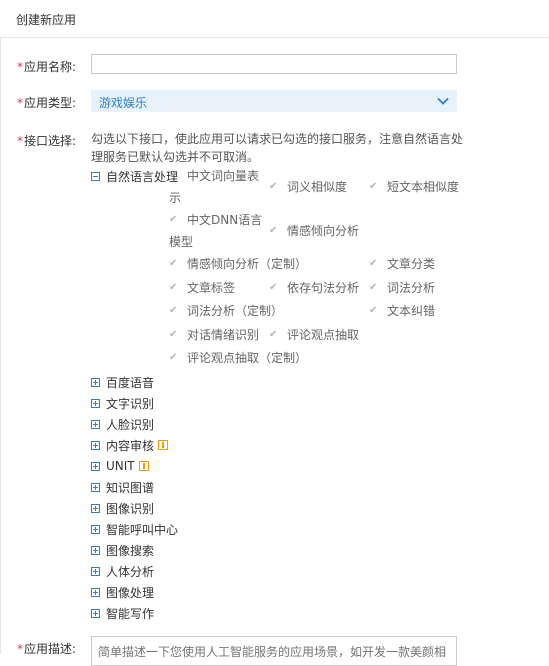  What do you see at coordinates (122, 613) in the screenshot?
I see `tree-node-smart-writing: 智能写作` at bounding box center [122, 613].